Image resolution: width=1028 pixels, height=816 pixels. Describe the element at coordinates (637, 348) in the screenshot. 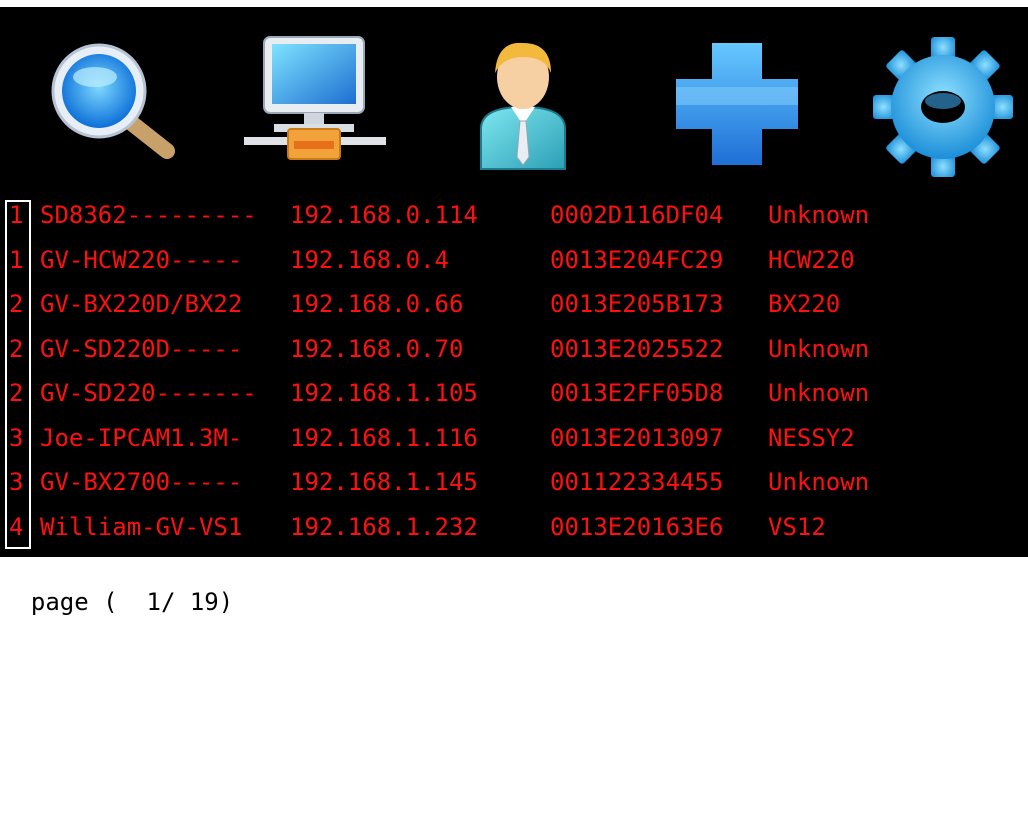

I see `device-mac: 0013E2025522` at that location.